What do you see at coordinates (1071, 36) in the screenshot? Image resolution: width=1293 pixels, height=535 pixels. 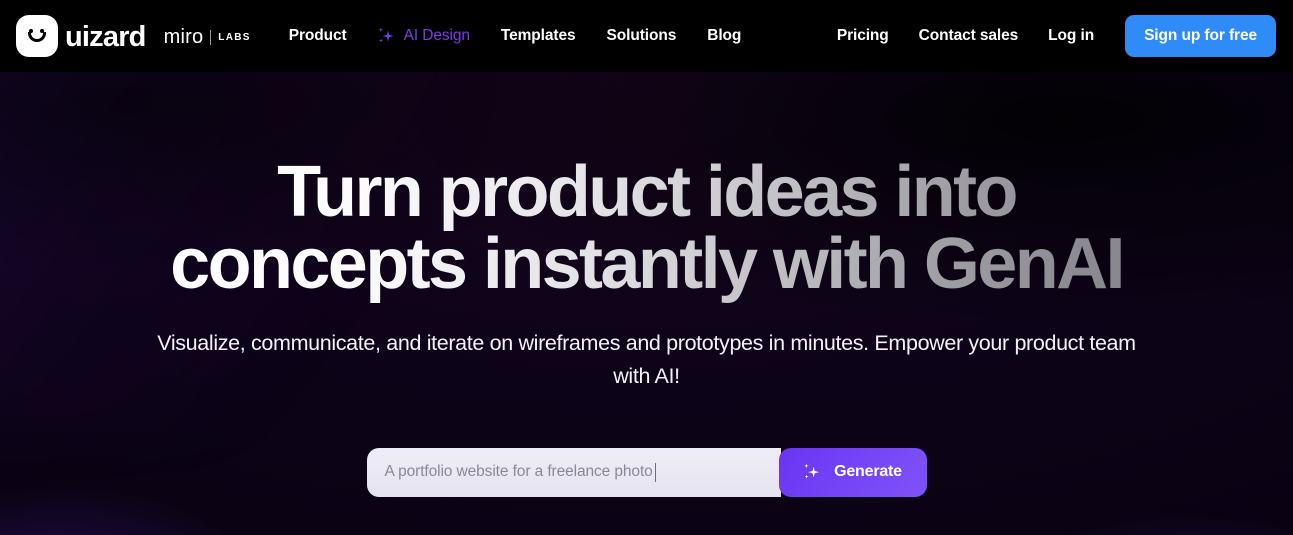 I see `nav-item-log-in: Log in` at bounding box center [1071, 36].